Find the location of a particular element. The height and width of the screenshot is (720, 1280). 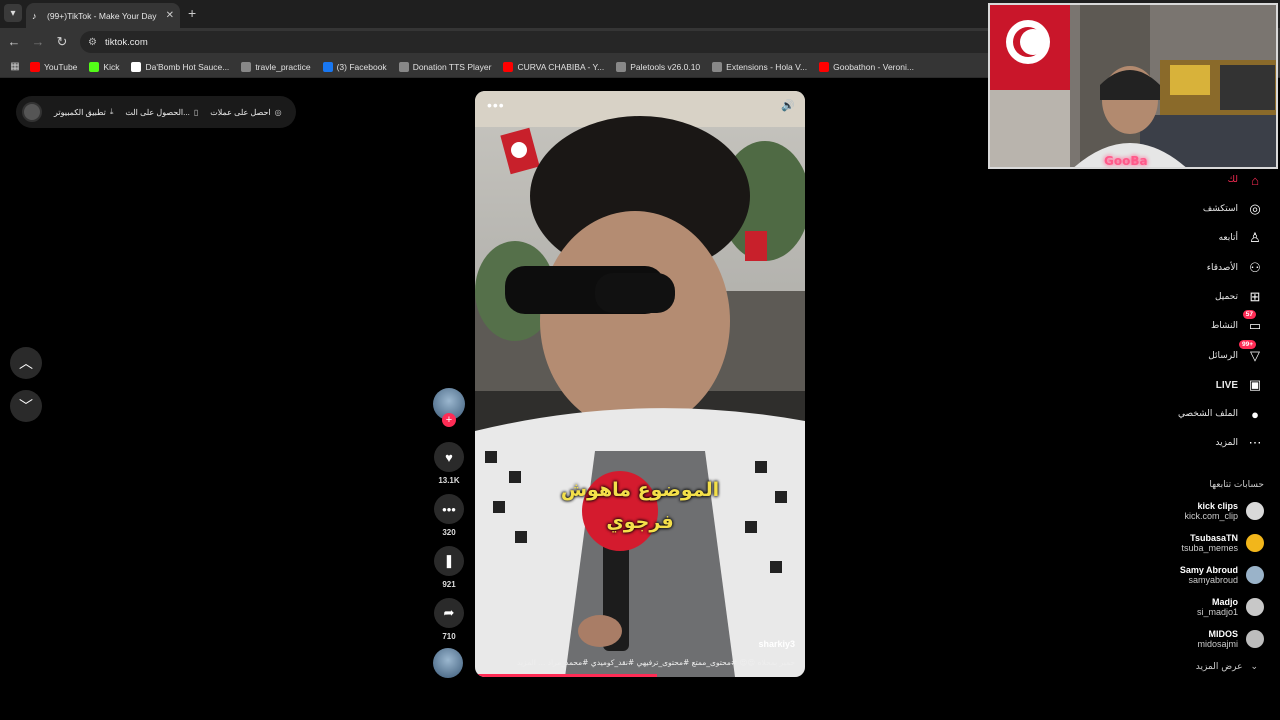

new-tab-icon: + is located at coordinates (192, 13).